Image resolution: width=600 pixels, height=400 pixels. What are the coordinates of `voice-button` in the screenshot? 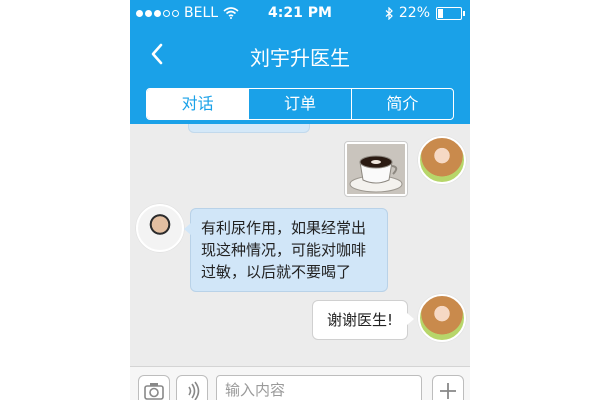 It's located at (192, 387).